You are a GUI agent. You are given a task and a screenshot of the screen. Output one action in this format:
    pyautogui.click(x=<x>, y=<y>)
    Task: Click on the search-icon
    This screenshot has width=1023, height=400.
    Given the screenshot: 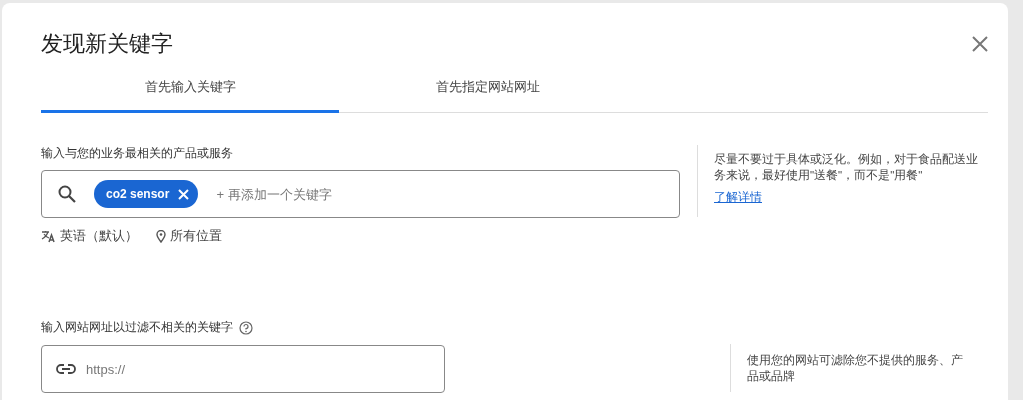 What is the action you would take?
    pyautogui.click(x=67, y=194)
    